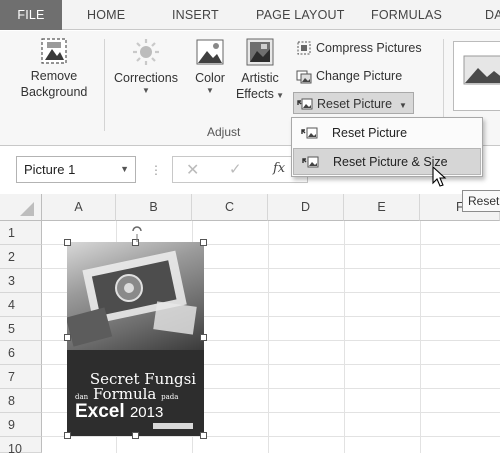 This screenshot has height=453, width=500. Describe the element at coordinates (210, 66) in the screenshot. I see `color-button: Color ▼` at that location.